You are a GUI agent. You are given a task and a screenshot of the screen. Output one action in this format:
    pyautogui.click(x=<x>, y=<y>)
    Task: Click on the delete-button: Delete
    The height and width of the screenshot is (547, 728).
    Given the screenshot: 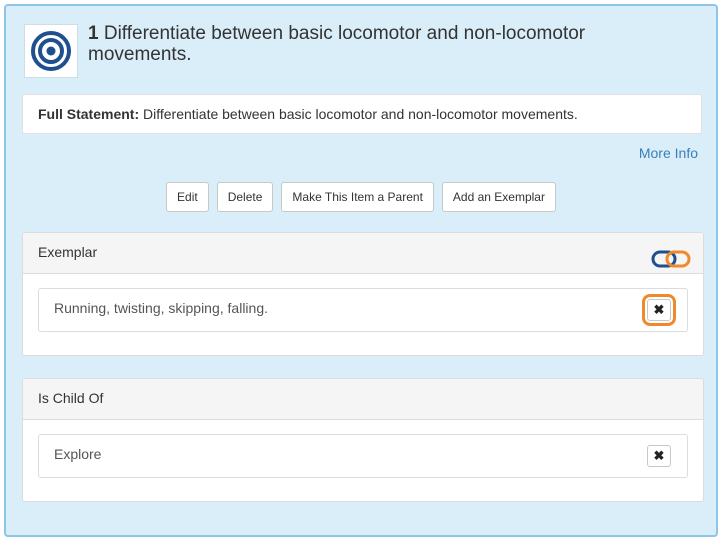 What is the action you would take?
    pyautogui.click(x=245, y=197)
    